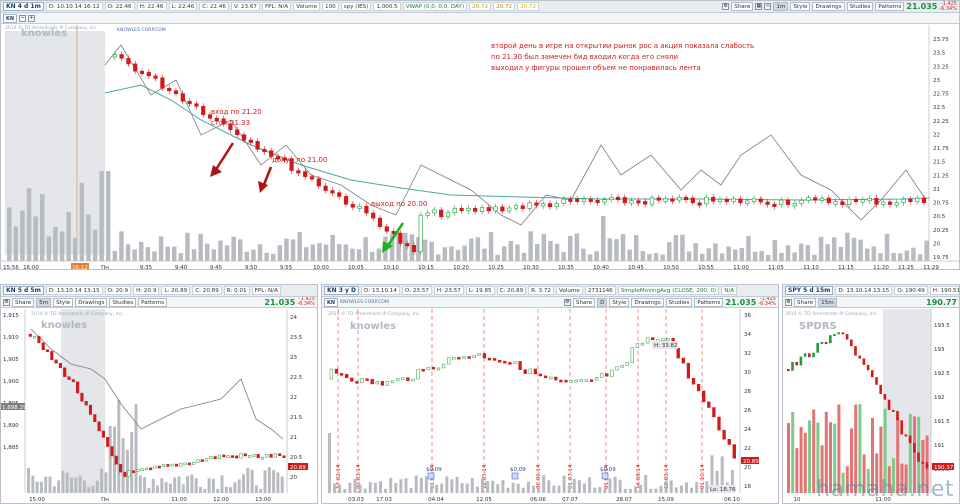 Image resolution: width=960 pixels, height=504 pixels. I want to click on br-share-button: Share, so click(805, 302).